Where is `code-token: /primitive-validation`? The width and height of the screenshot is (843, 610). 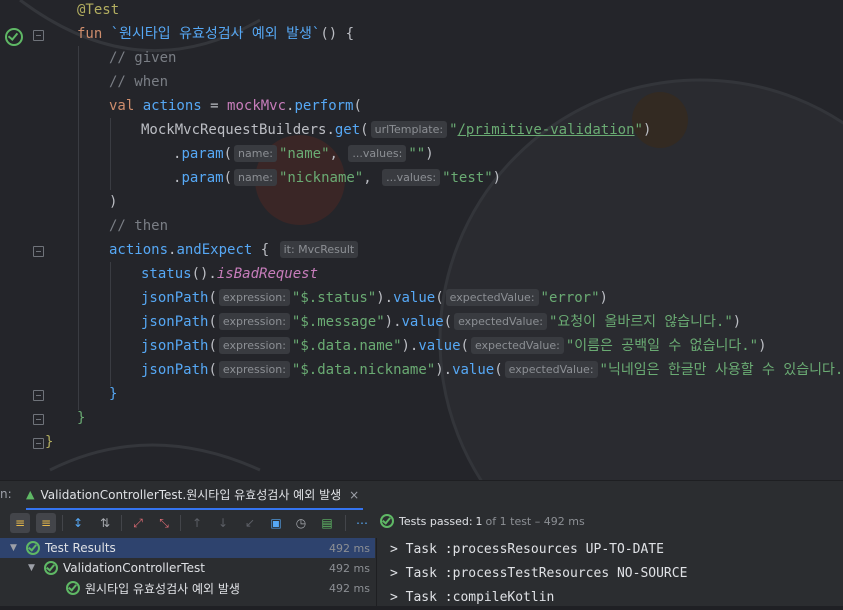
code-token: /primitive-validation is located at coordinates (546, 130).